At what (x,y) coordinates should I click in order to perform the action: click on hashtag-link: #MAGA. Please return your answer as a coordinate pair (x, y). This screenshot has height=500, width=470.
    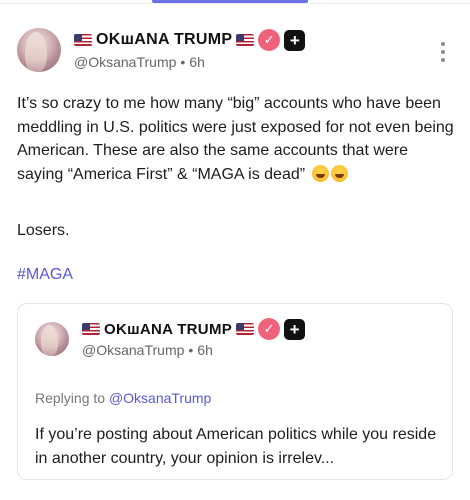
    Looking at the image, I should click on (45, 275).